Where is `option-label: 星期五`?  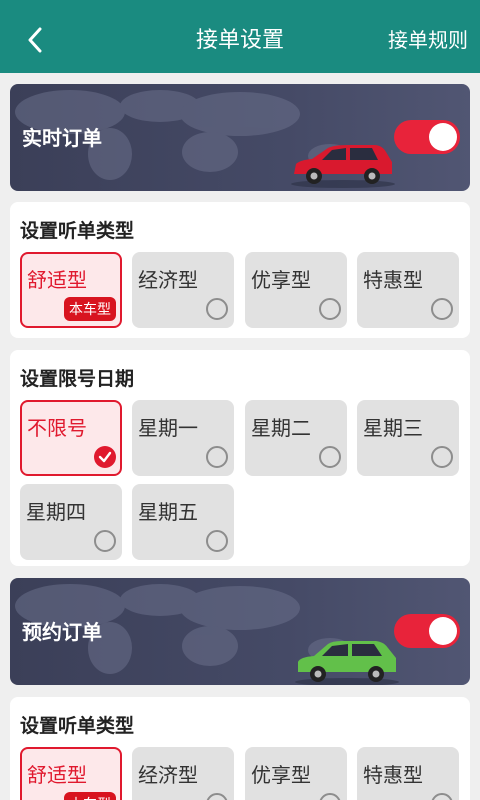 option-label: 星期五 is located at coordinates (168, 512).